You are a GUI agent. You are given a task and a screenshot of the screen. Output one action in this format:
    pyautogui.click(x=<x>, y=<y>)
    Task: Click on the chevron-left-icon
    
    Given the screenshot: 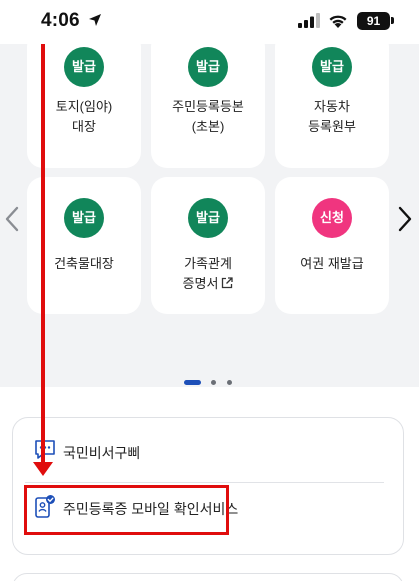 What is the action you would take?
    pyautogui.click(x=12, y=219)
    